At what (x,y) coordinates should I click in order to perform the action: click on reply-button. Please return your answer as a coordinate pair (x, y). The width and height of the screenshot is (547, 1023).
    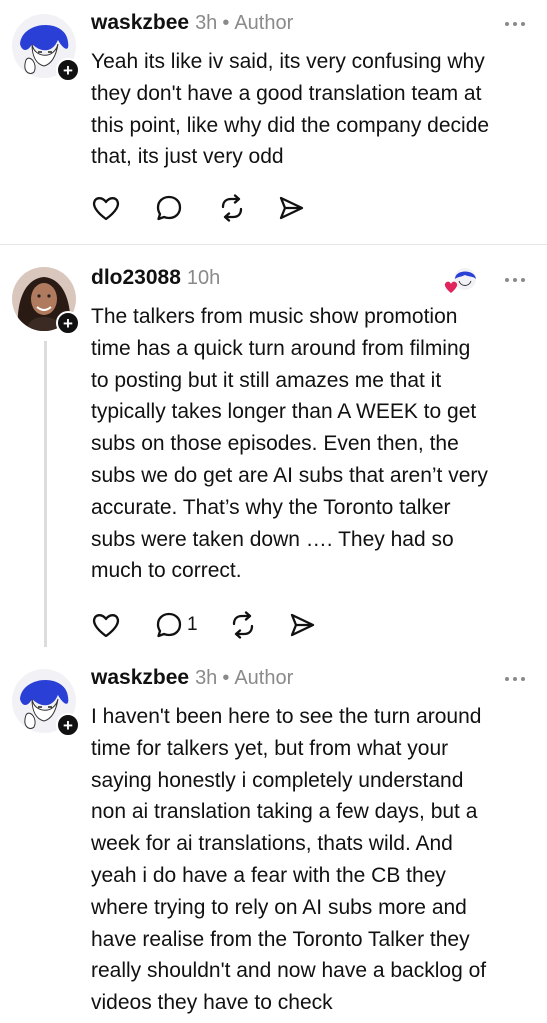
    Looking at the image, I should click on (169, 208).